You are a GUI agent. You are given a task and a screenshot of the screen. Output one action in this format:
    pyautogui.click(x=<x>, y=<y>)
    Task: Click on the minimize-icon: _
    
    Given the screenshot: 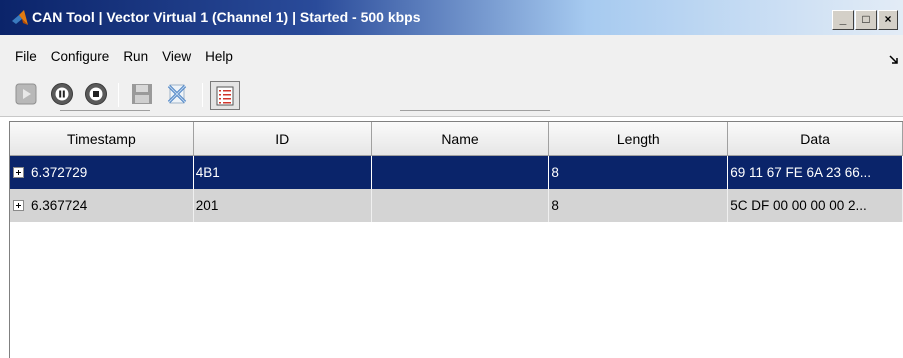 What is the action you would take?
    pyautogui.click(x=843, y=19)
    